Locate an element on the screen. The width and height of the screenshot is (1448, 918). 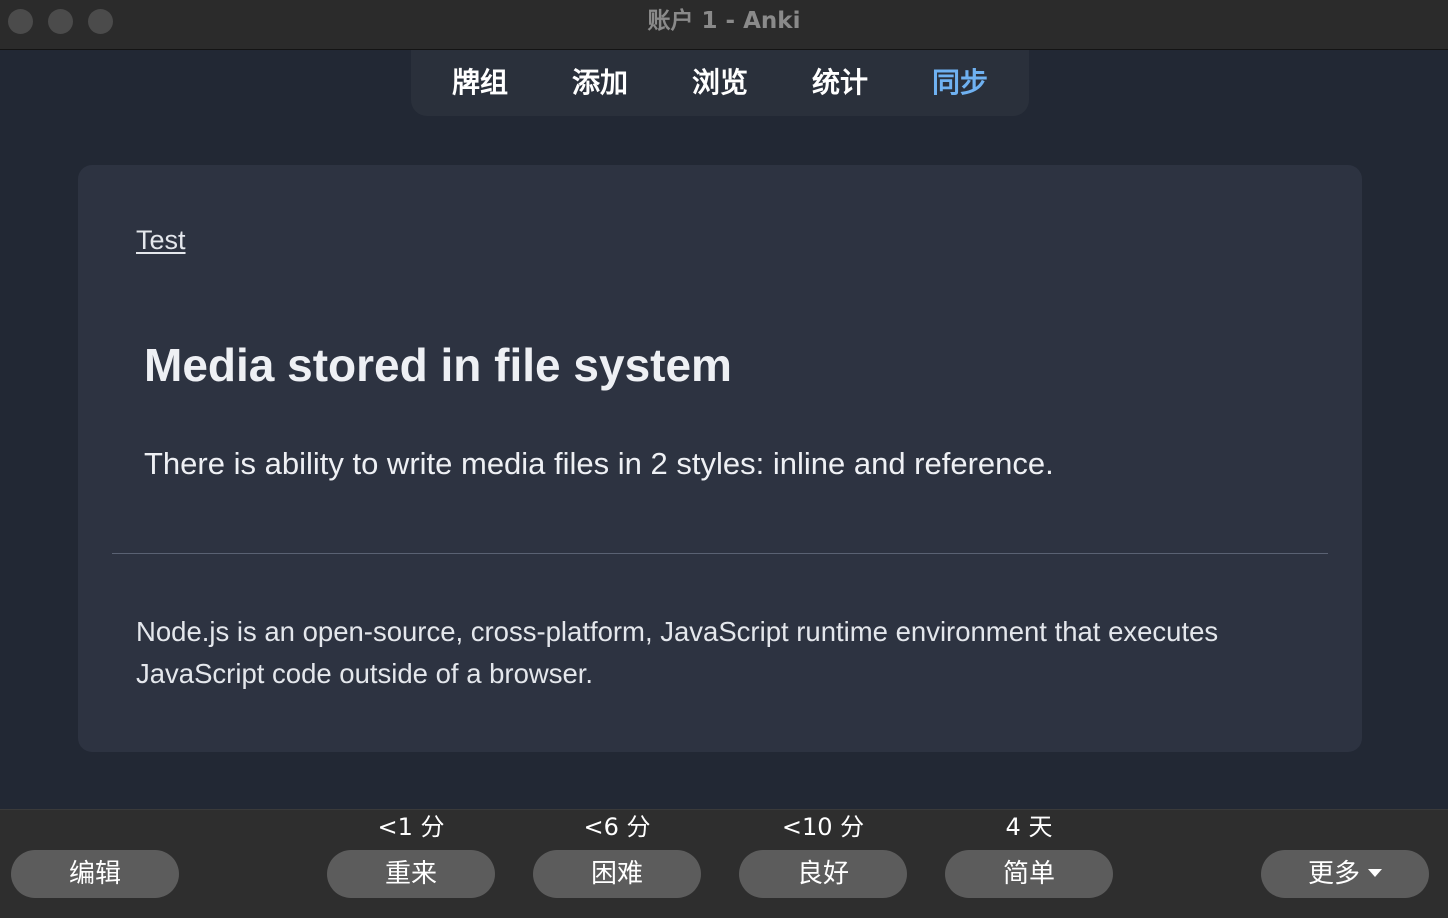
caret-down-icon is located at coordinates (1375, 872).